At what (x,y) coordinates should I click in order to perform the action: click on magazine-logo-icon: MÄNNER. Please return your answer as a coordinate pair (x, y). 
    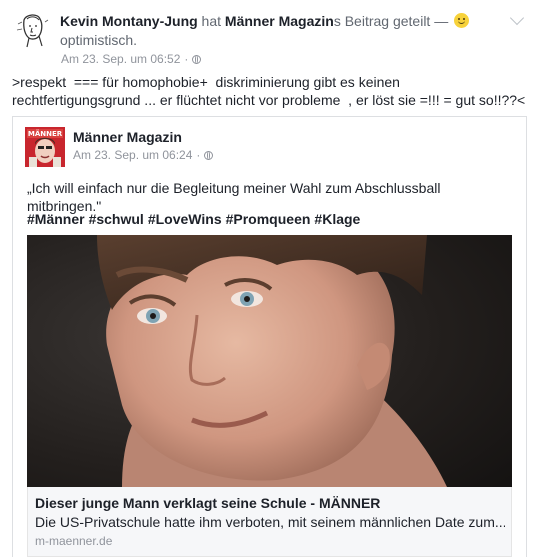
    Looking at the image, I should click on (45, 147).